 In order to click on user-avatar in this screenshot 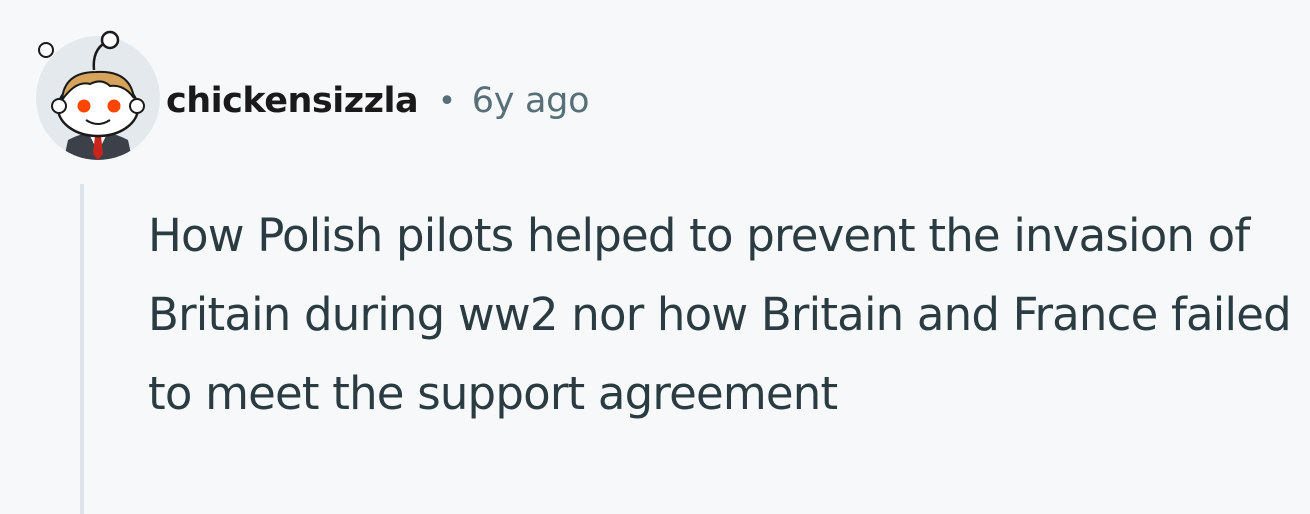, I will do `click(100, 96)`.